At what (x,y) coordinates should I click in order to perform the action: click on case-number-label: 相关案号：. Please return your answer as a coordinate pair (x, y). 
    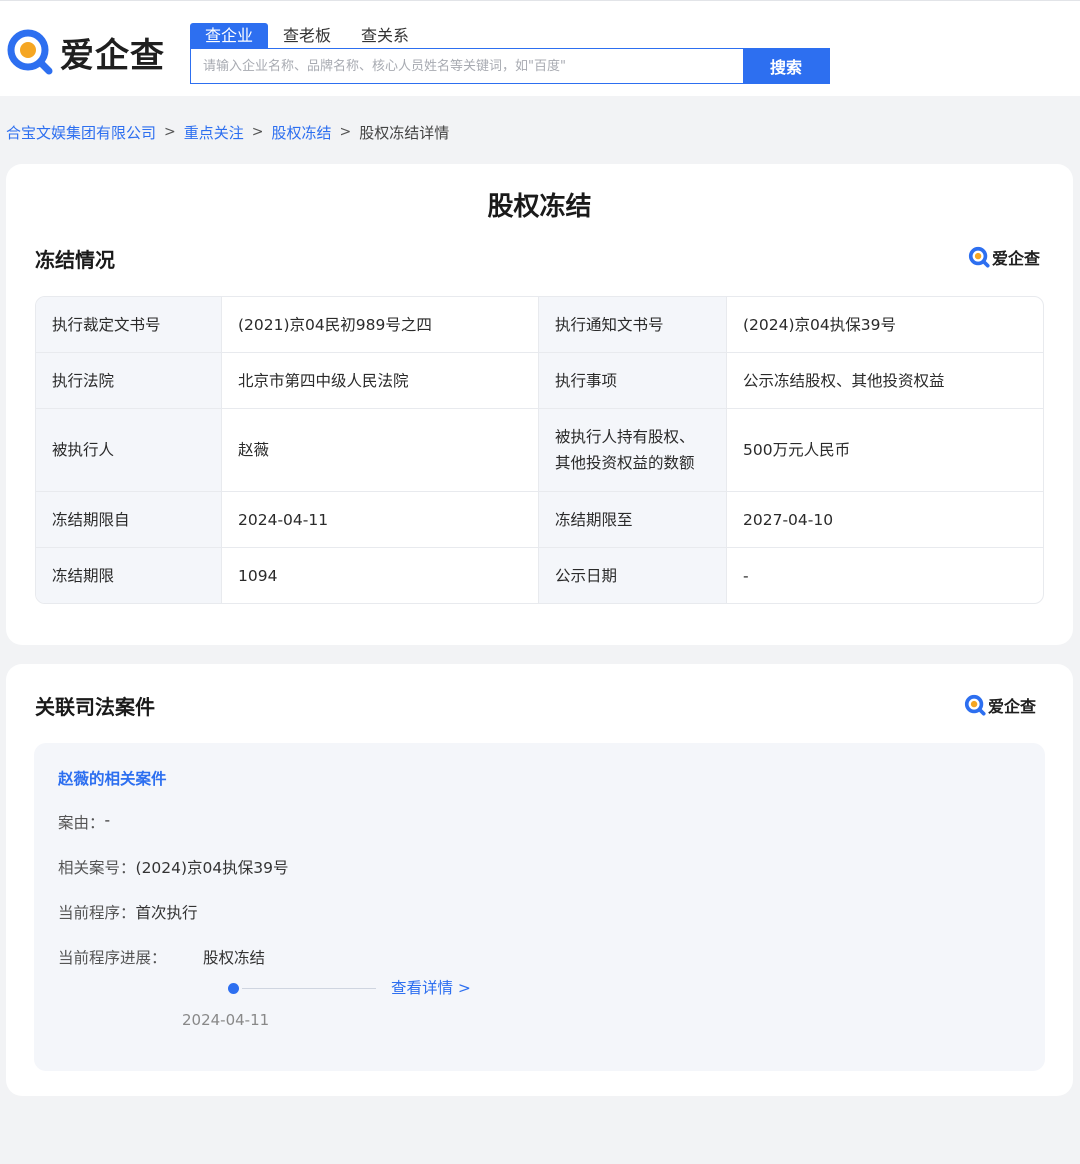
    Looking at the image, I should click on (97, 868).